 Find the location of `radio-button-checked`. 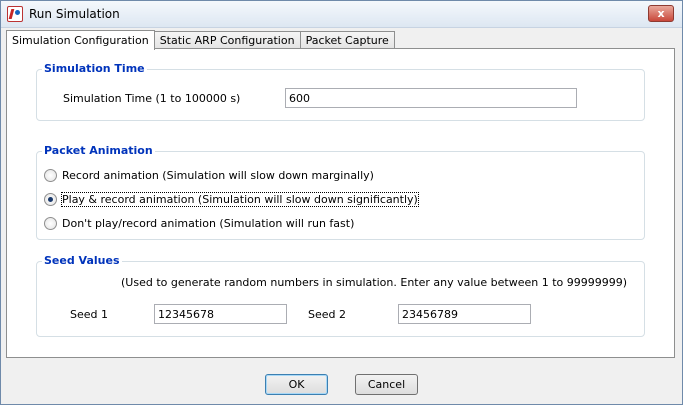

radio-button-checked is located at coordinates (50, 199).